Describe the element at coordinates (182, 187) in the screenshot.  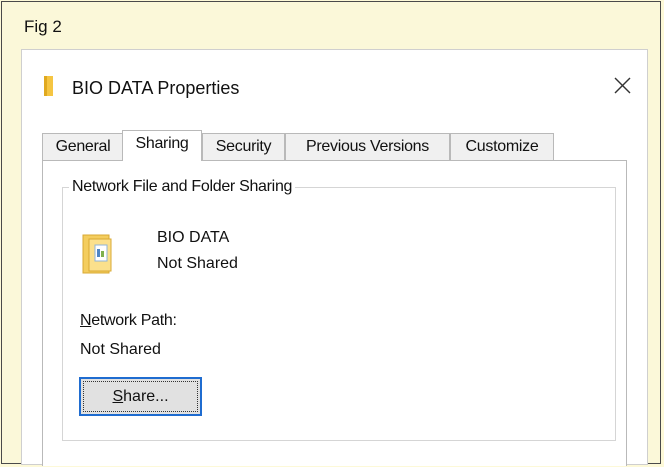
I see `group-title: Network File and Folder Sharing` at that location.